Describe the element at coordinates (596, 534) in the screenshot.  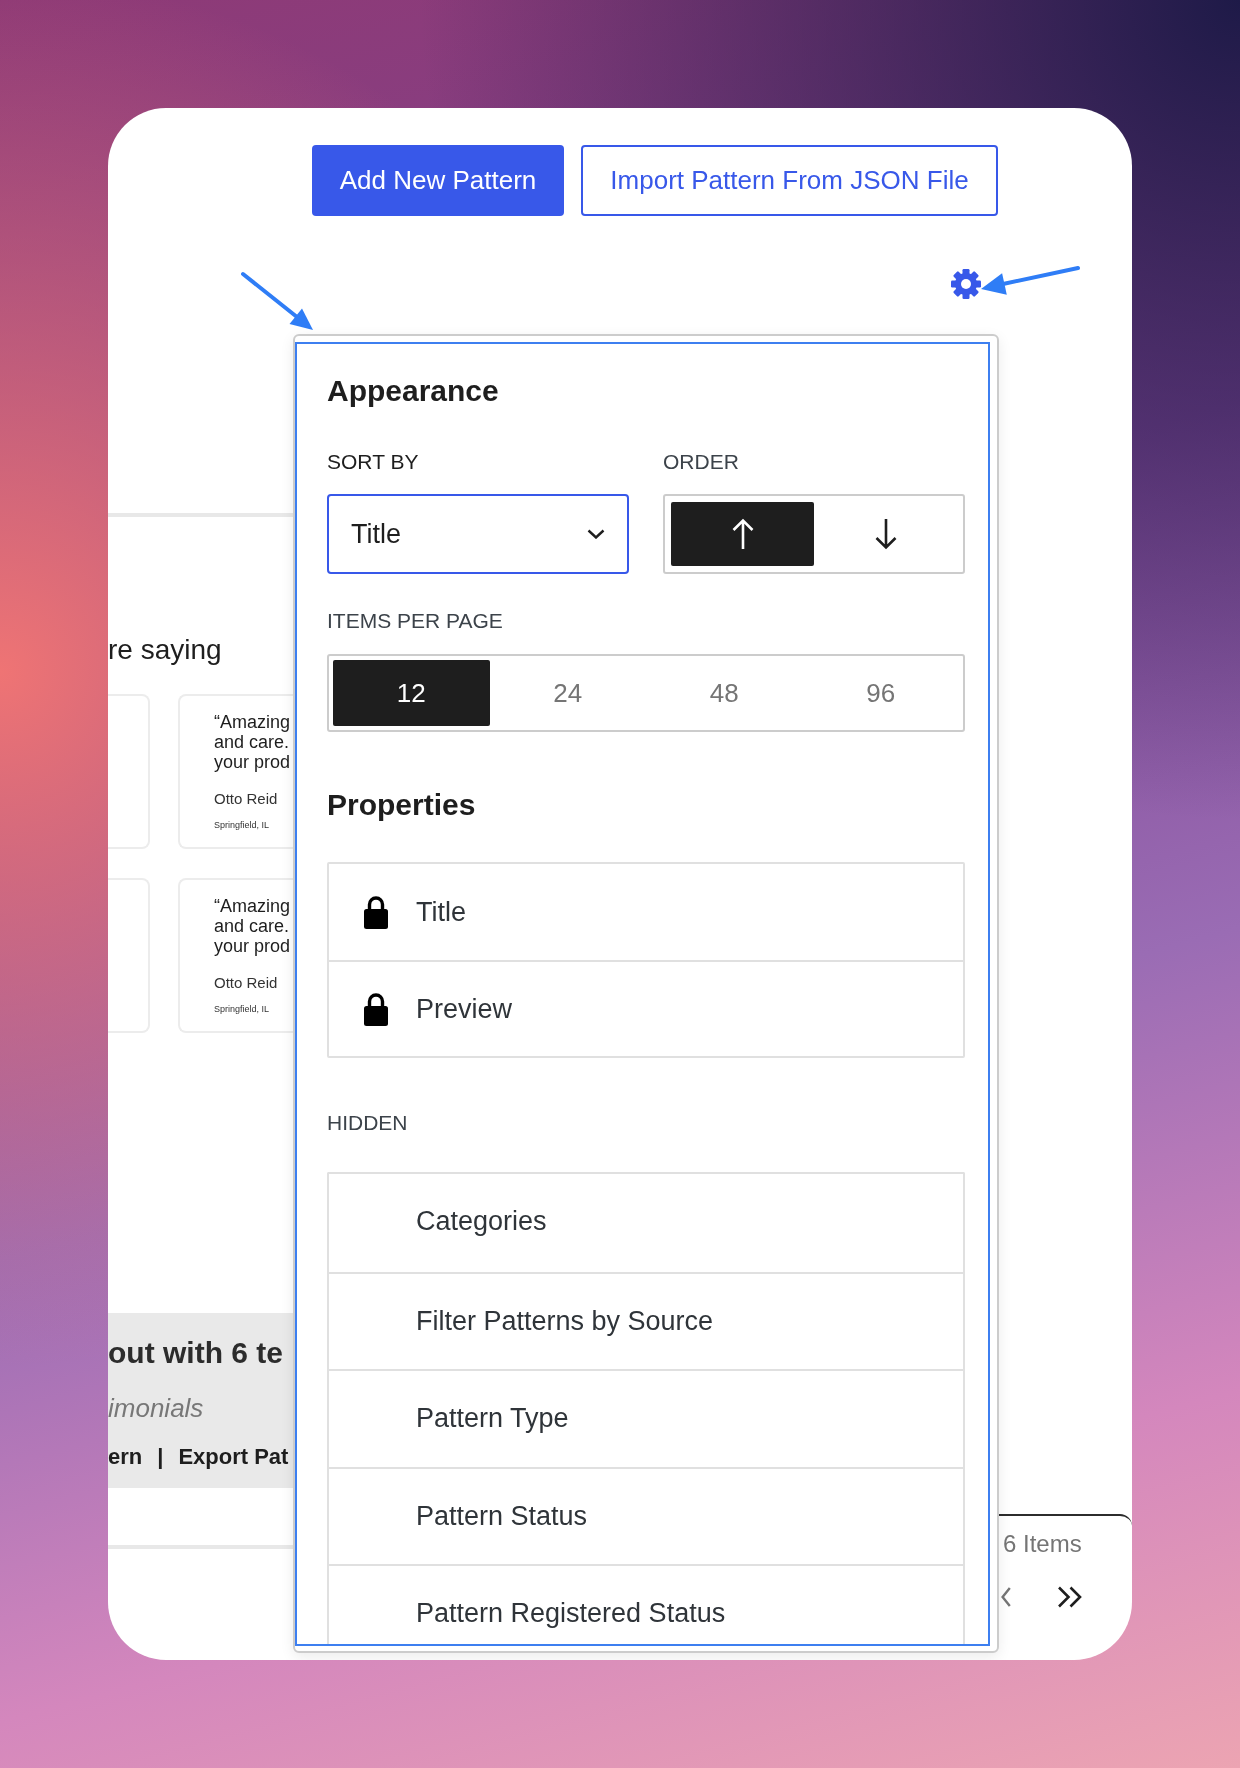
I see `chevron-down-icon` at that location.